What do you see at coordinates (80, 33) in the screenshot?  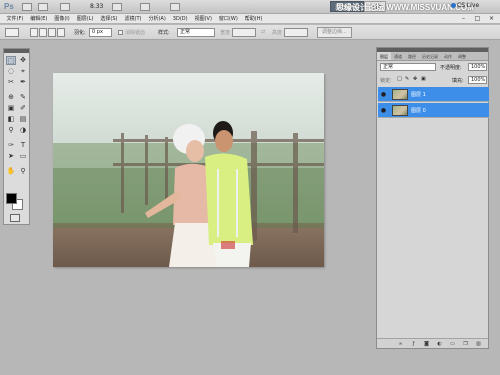 I see `feather-label: 羽化:` at bounding box center [80, 33].